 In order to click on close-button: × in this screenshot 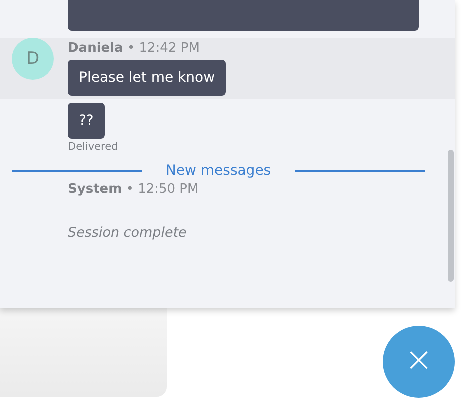, I will do `click(419, 362)`.